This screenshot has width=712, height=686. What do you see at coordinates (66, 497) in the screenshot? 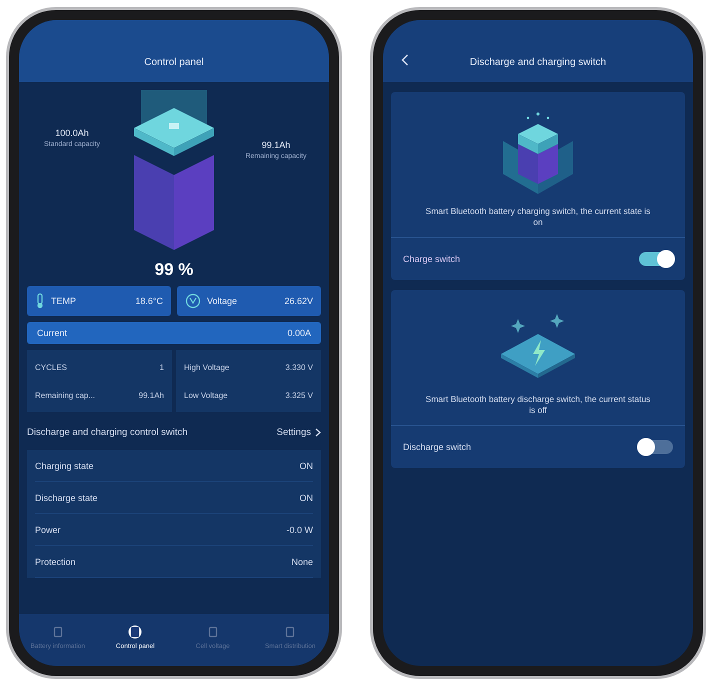
I see `status-label: Discharge state` at bounding box center [66, 497].